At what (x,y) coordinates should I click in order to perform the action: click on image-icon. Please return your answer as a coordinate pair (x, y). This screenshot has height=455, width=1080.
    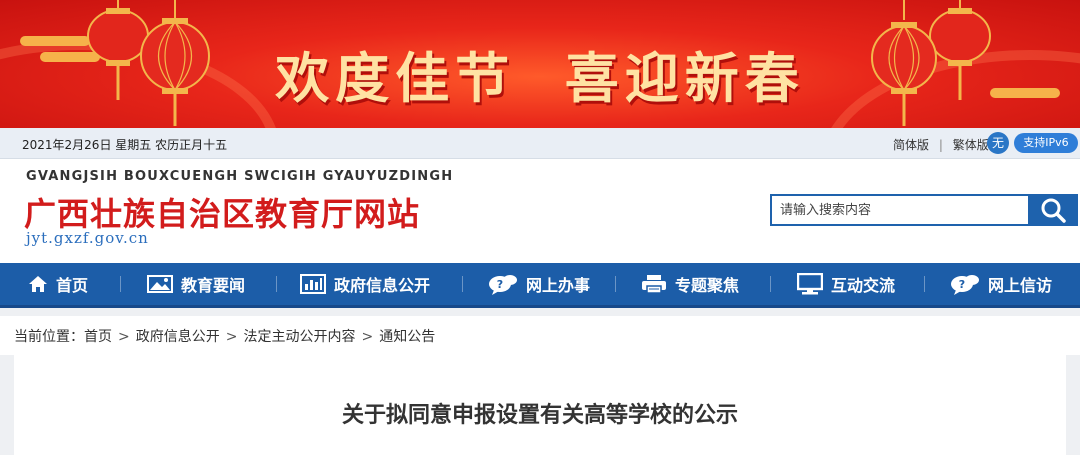
    Looking at the image, I should click on (160, 284).